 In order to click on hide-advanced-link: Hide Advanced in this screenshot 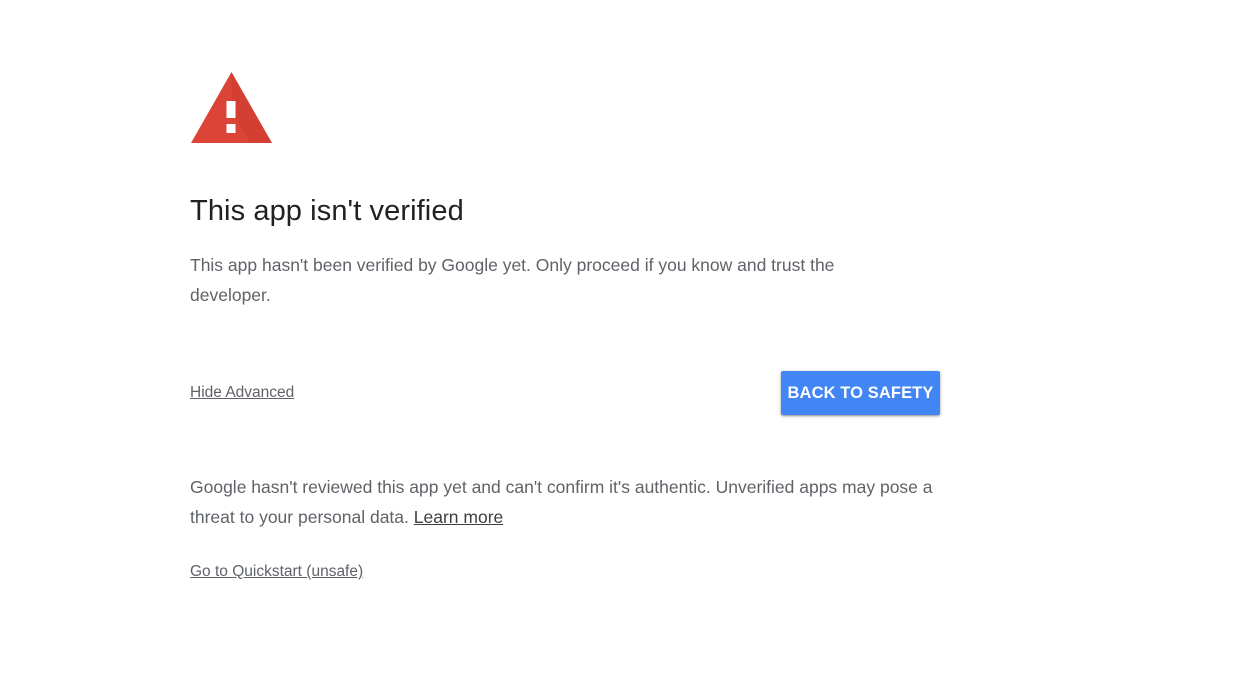, I will do `click(242, 393)`.